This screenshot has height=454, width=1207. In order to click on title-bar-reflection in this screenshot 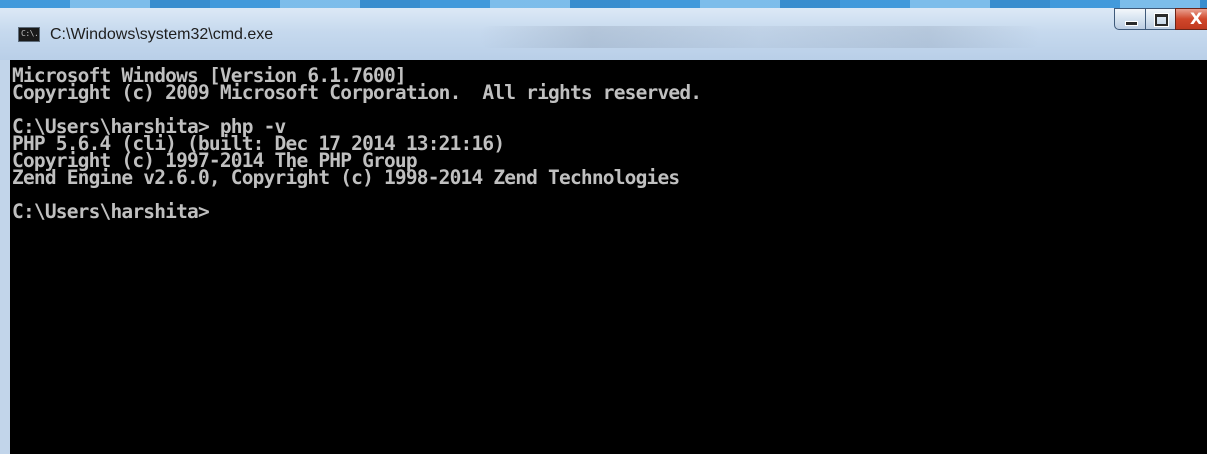, I will do `click(760, 37)`.